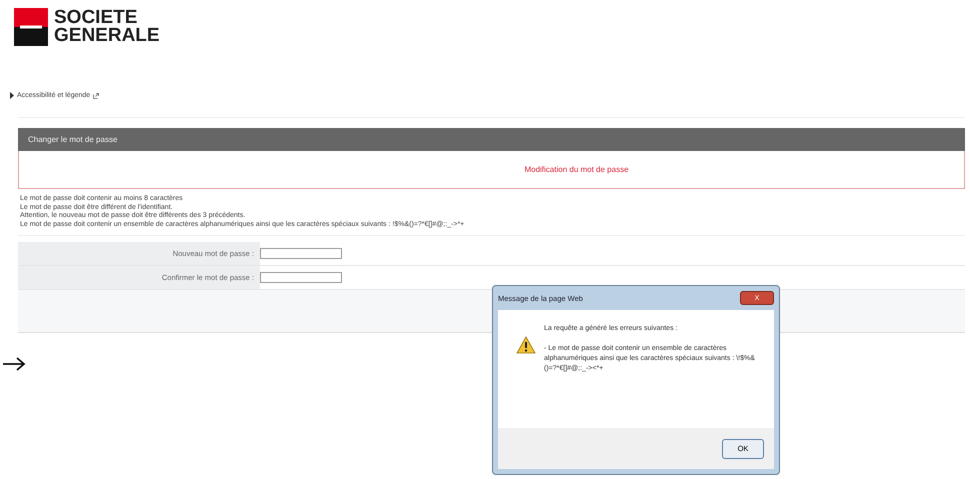 This screenshot has width=970, height=479. What do you see at coordinates (107, 36) in the screenshot?
I see `logo-text: GENERALE` at bounding box center [107, 36].